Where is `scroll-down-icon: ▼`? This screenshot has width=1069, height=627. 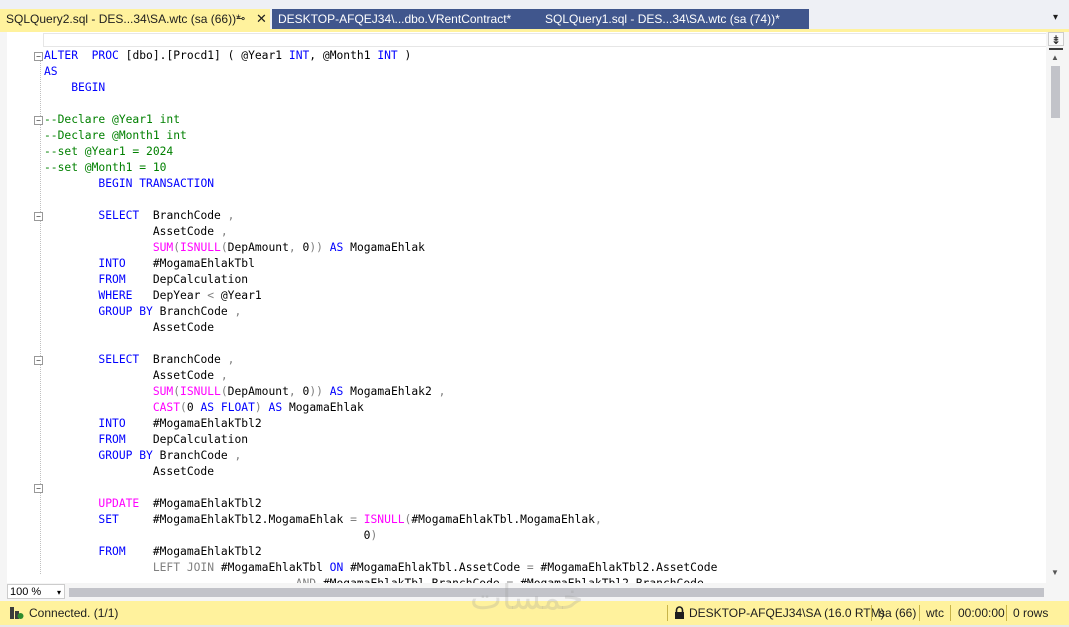
scroll-down-icon: ▼ is located at coordinates (1055, 572).